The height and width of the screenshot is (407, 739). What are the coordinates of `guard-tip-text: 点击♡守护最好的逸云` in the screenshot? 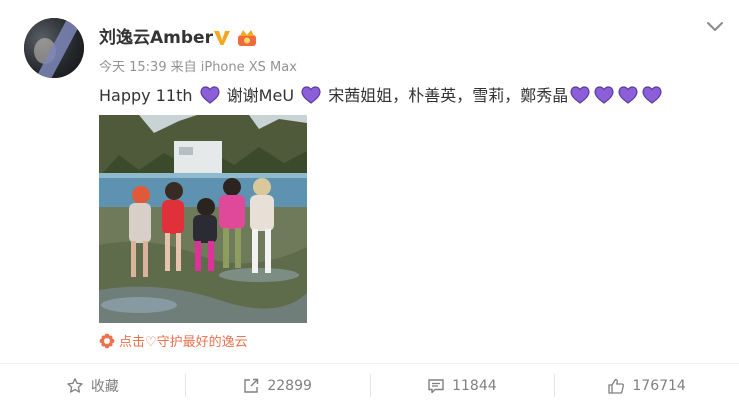 It's located at (183, 342).